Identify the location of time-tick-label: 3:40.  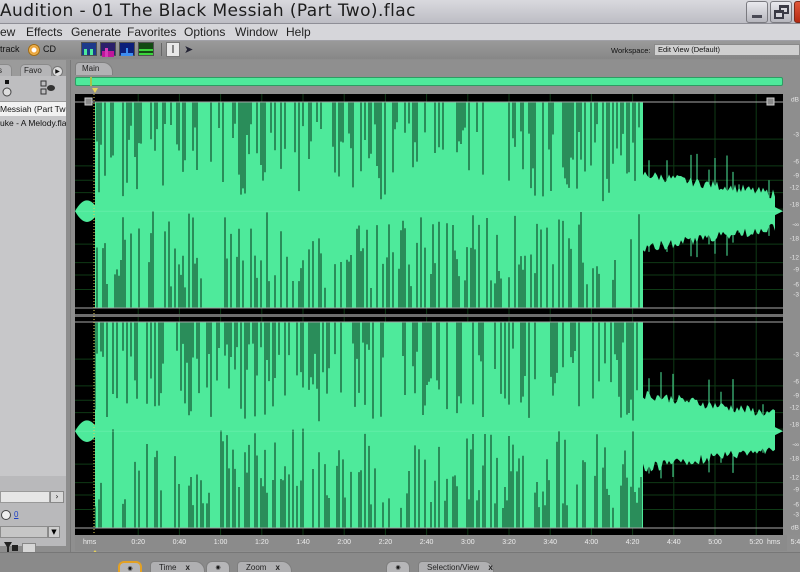
(550, 542).